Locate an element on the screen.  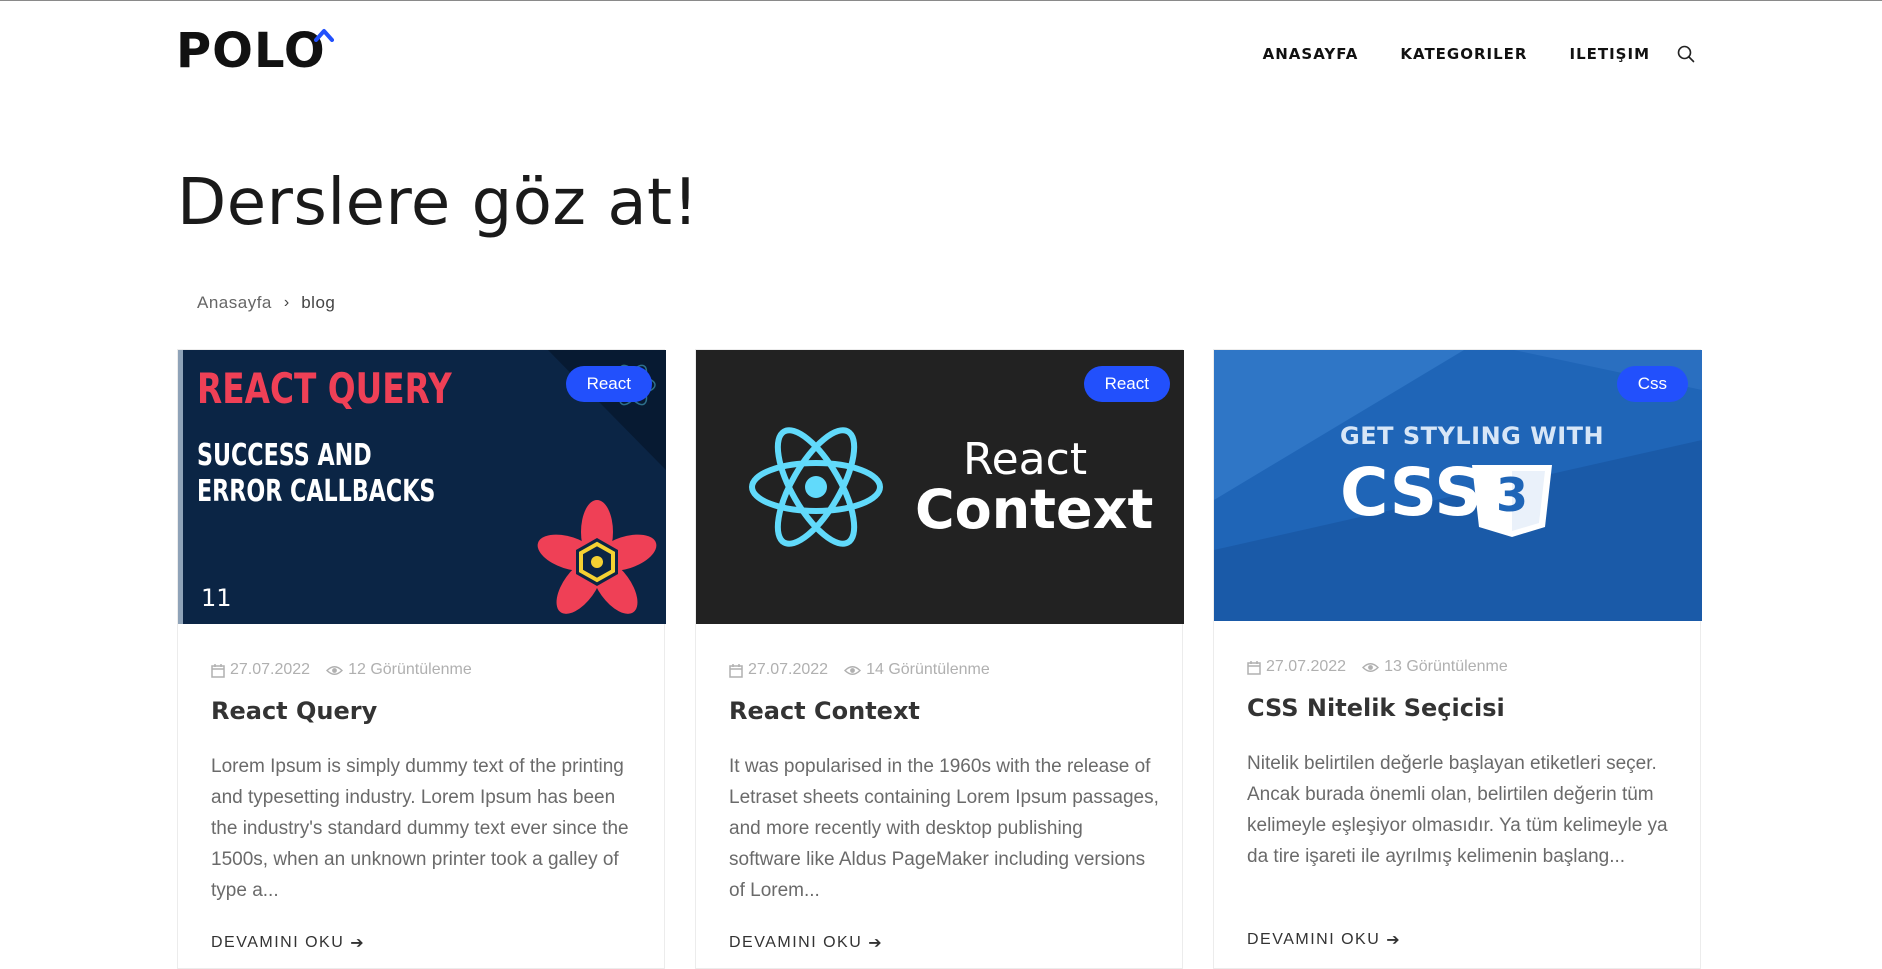
thumbnail-number: 11 is located at coordinates (216, 598).